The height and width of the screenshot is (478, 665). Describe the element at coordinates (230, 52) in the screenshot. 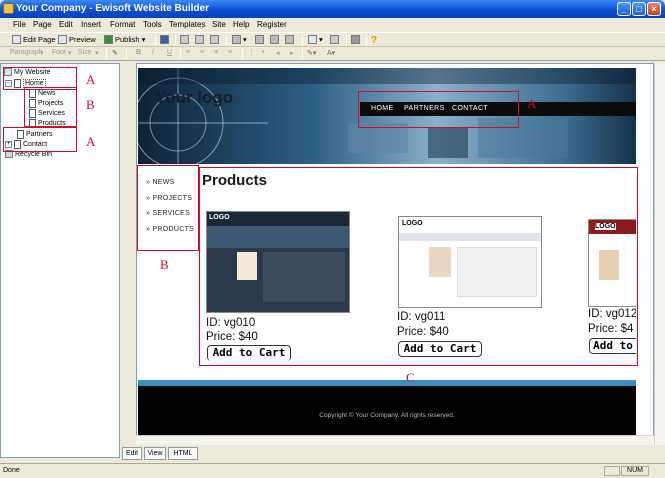

I see `justify-format-icon: ≡` at that location.